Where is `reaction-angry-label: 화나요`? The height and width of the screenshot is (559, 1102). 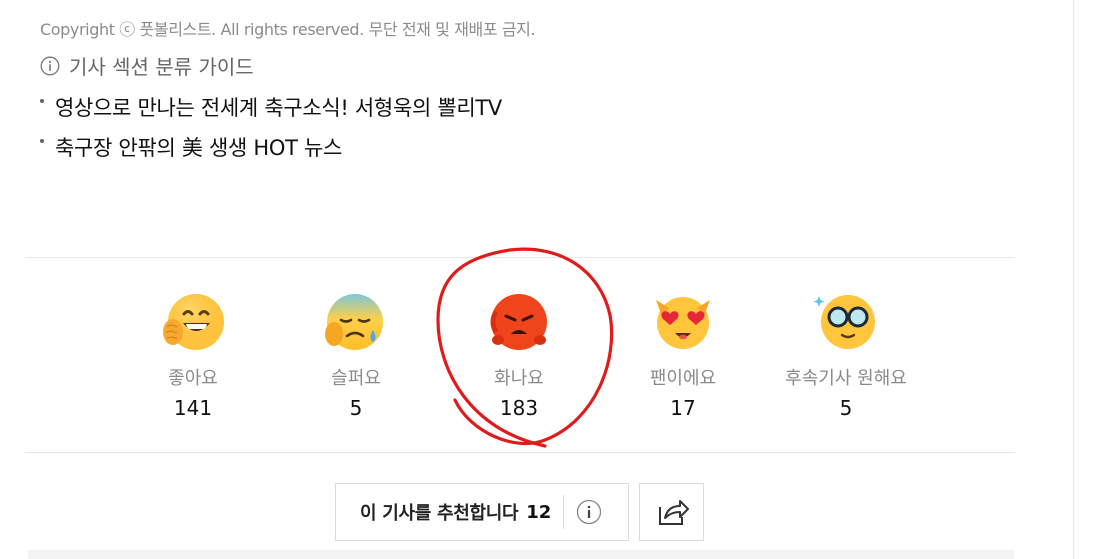
reaction-angry-label: 화나요 is located at coordinates (519, 378).